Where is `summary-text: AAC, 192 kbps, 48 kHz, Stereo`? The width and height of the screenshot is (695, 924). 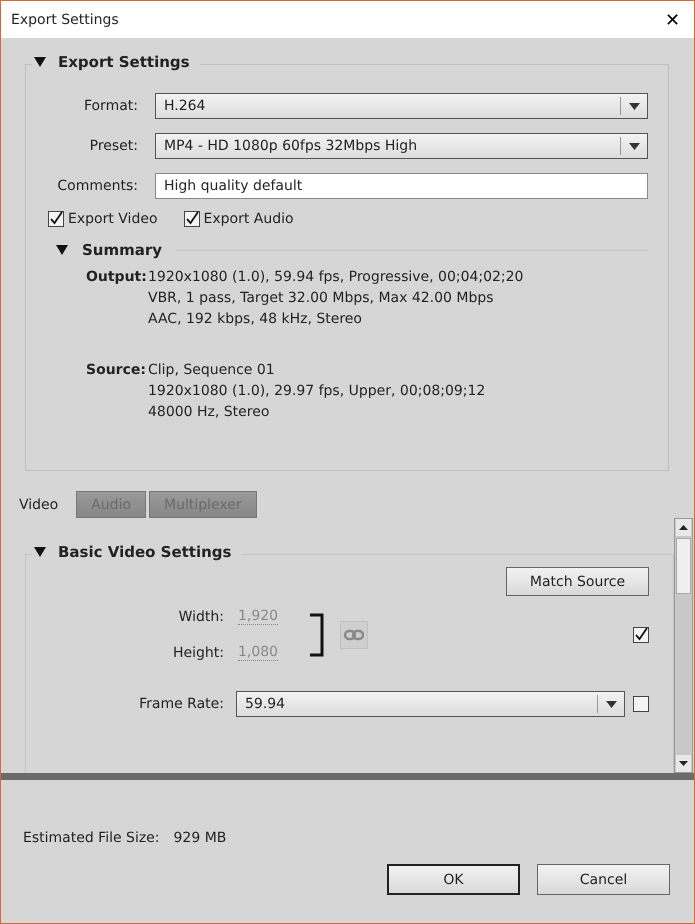
summary-text: AAC, 192 kbps, 48 kHz, Stereo is located at coordinates (255, 319).